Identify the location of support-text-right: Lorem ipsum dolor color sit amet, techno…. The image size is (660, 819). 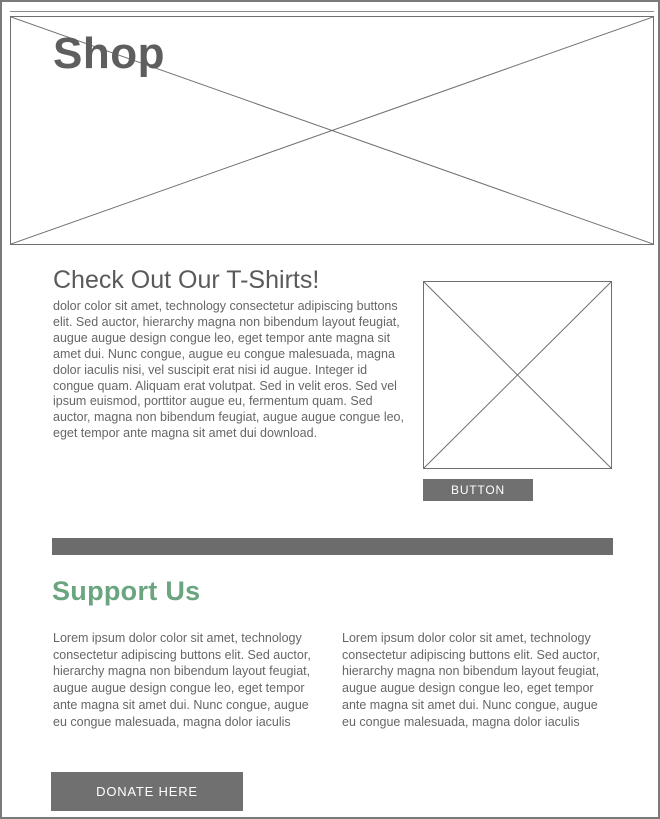
(471, 680).